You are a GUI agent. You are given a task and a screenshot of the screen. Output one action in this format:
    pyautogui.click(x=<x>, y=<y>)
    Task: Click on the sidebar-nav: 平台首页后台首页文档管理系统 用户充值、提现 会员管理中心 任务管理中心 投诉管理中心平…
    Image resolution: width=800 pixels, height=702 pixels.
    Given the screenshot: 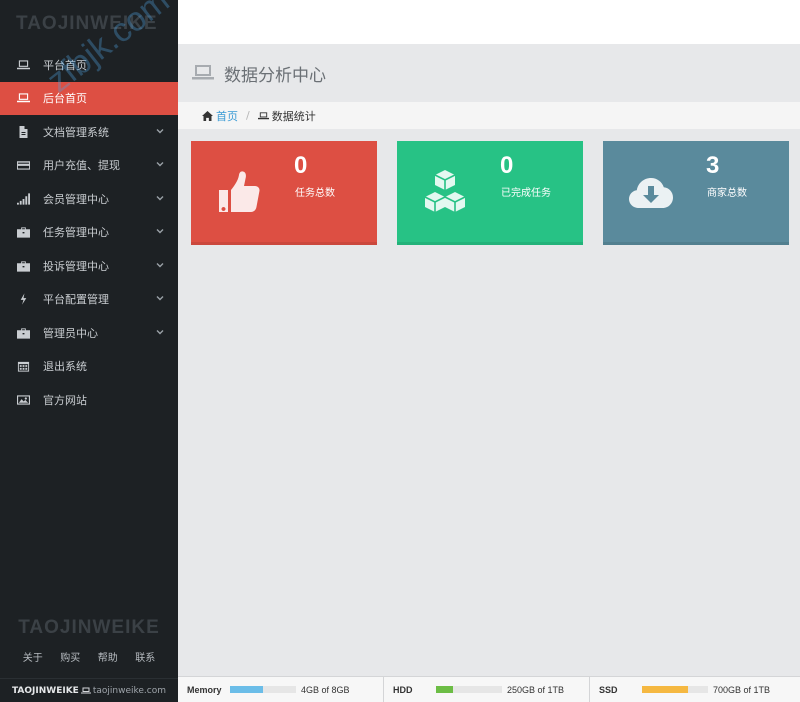 What is the action you would take?
    pyautogui.click(x=89, y=232)
    